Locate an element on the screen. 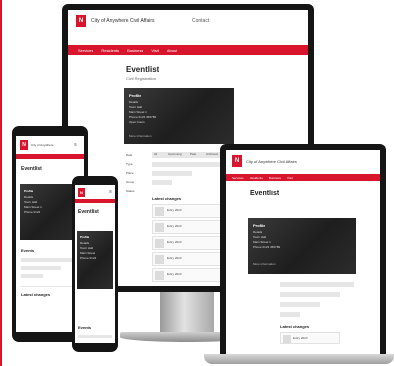 The height and width of the screenshot is (366, 394). site-header: N City of Anywhere Civil Affairs is located at coordinates (303, 161).